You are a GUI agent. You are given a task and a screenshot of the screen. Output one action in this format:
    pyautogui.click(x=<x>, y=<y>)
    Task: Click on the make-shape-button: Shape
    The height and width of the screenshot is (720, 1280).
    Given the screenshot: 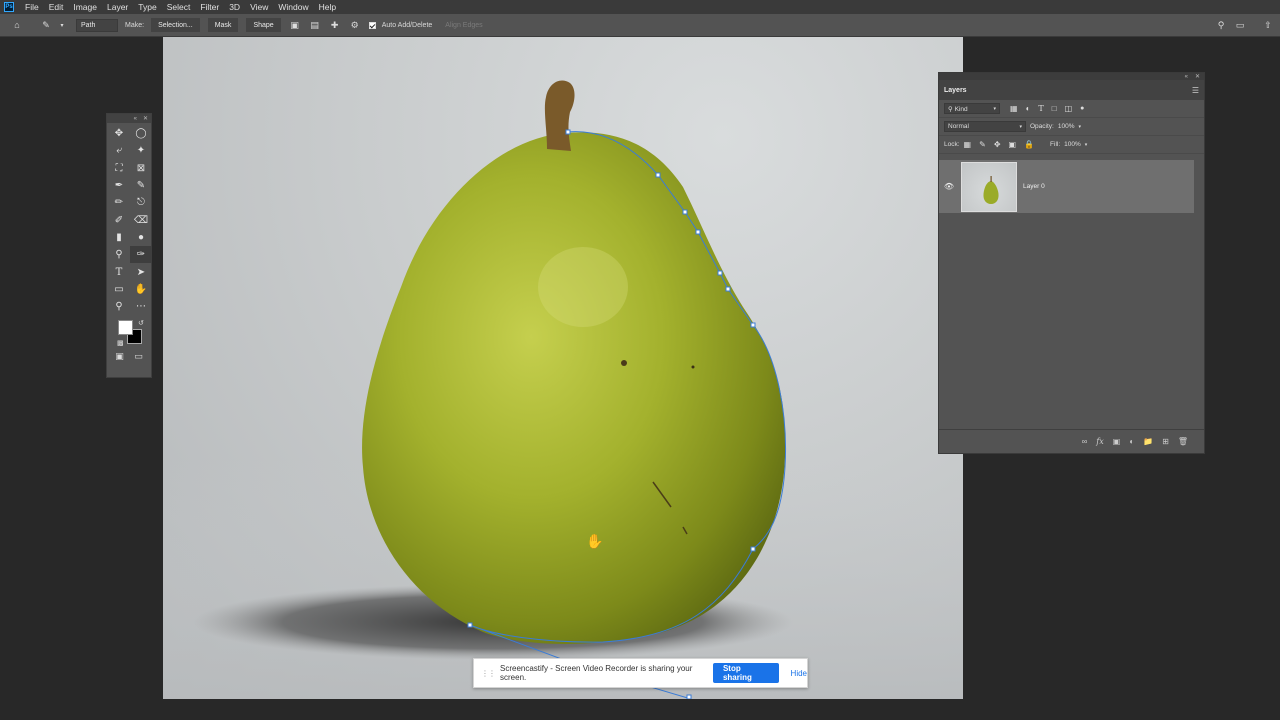 What is the action you would take?
    pyautogui.click(x=263, y=25)
    